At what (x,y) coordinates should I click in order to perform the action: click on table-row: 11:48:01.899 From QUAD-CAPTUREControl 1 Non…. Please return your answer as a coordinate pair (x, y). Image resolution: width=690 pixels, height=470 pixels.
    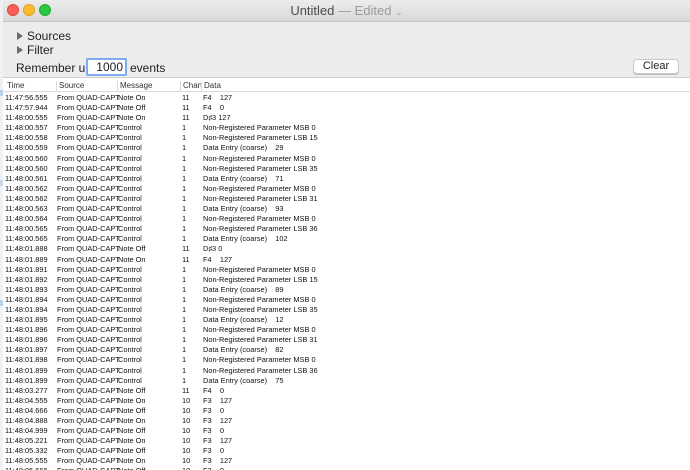
    Looking at the image, I should click on (346, 371).